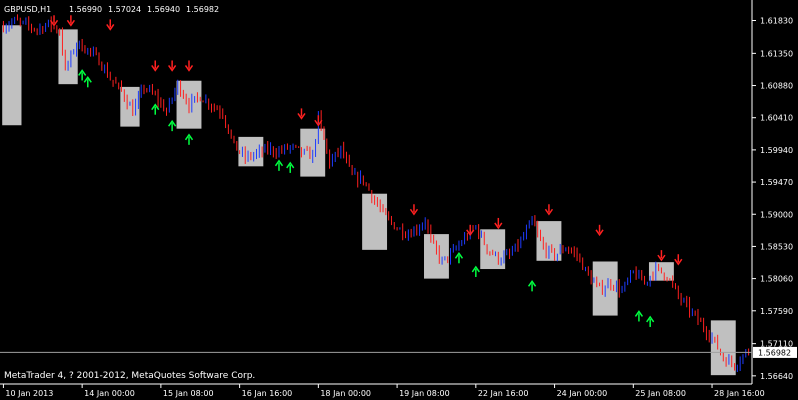 This screenshot has height=400, width=798. Describe the element at coordinates (776, 118) in the screenshot. I see `price-tick-label: 1.60410` at that location.